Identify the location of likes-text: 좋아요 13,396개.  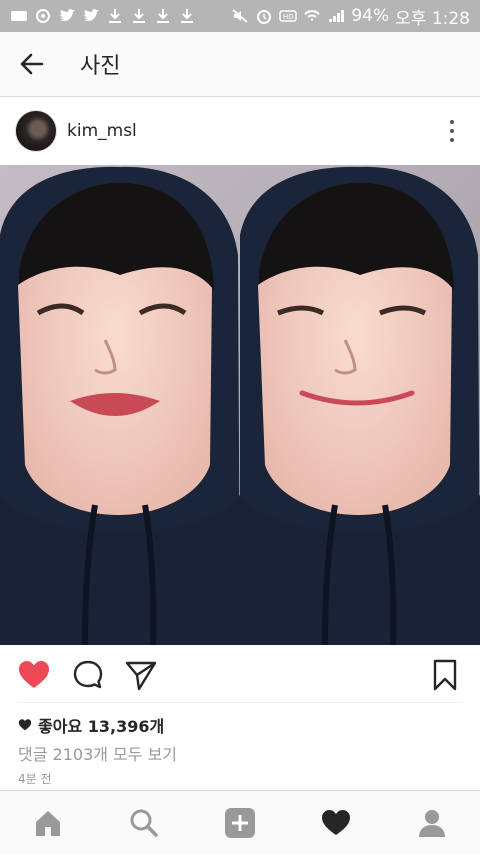
(101, 726).